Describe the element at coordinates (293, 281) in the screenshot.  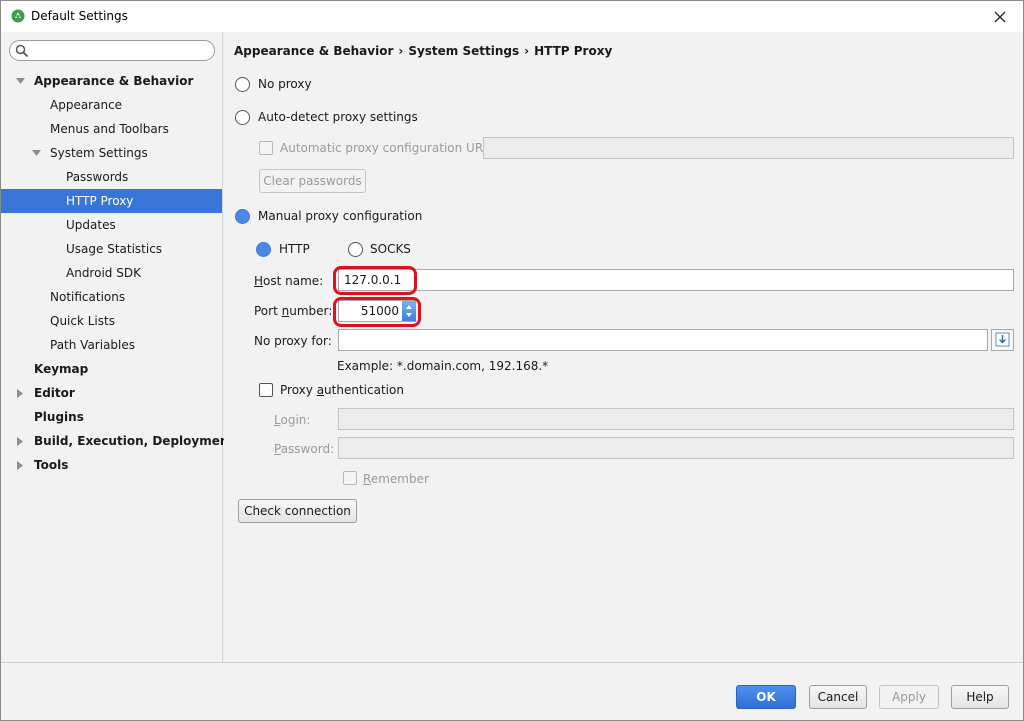
I see `host-name-label-text: ost name:` at that location.